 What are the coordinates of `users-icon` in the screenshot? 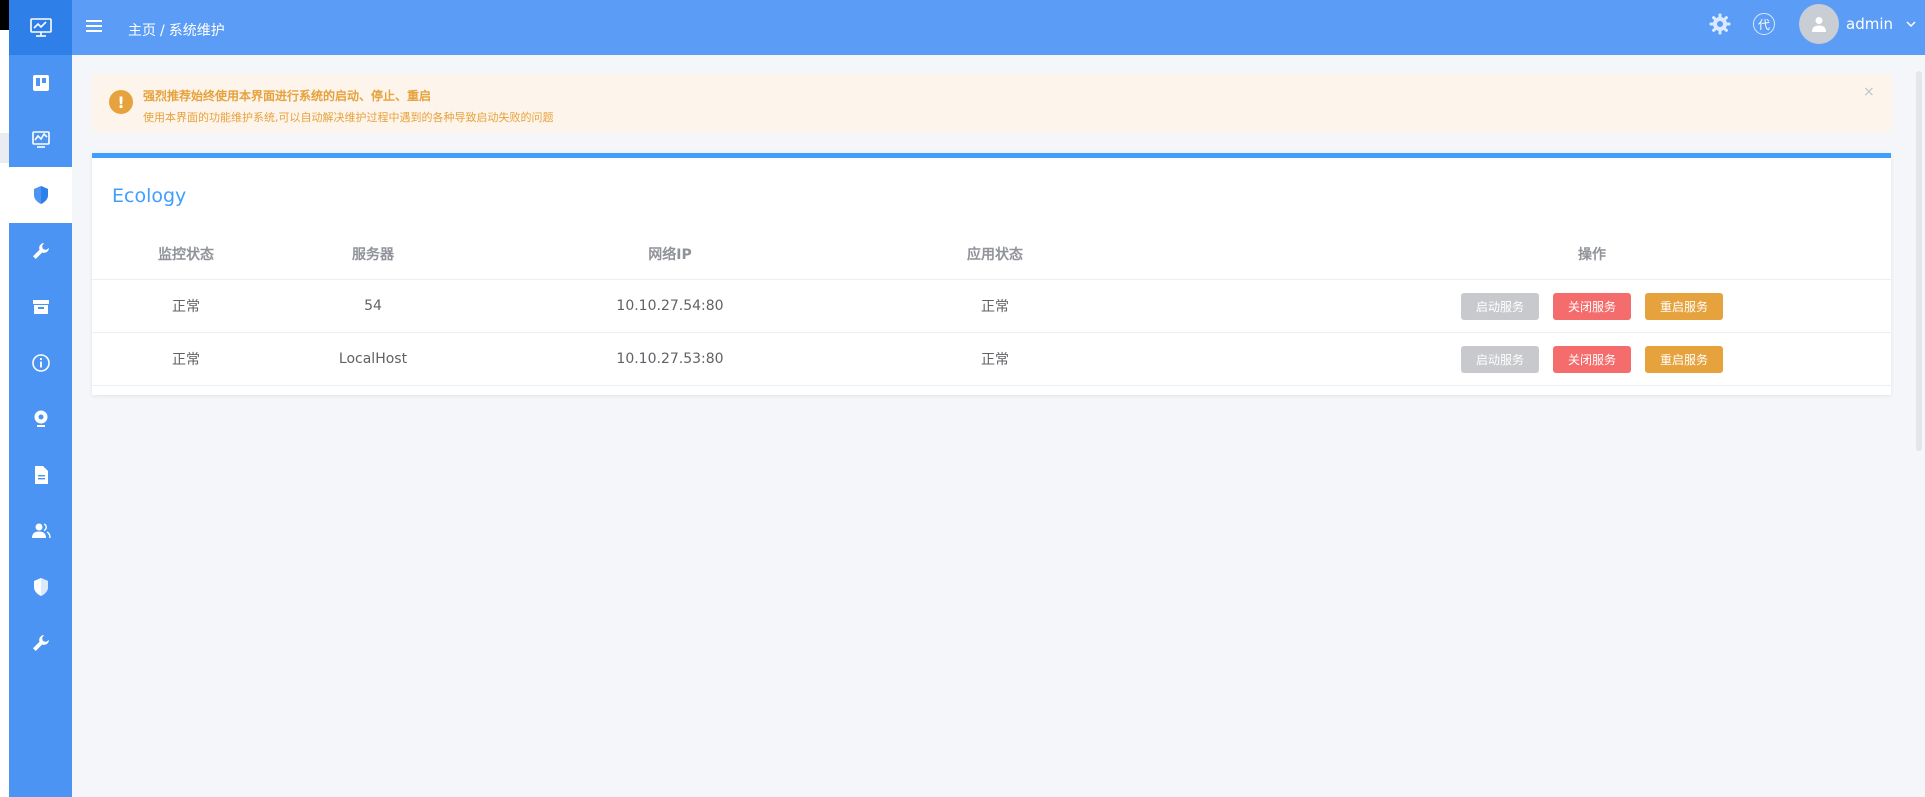 It's located at (41, 531).